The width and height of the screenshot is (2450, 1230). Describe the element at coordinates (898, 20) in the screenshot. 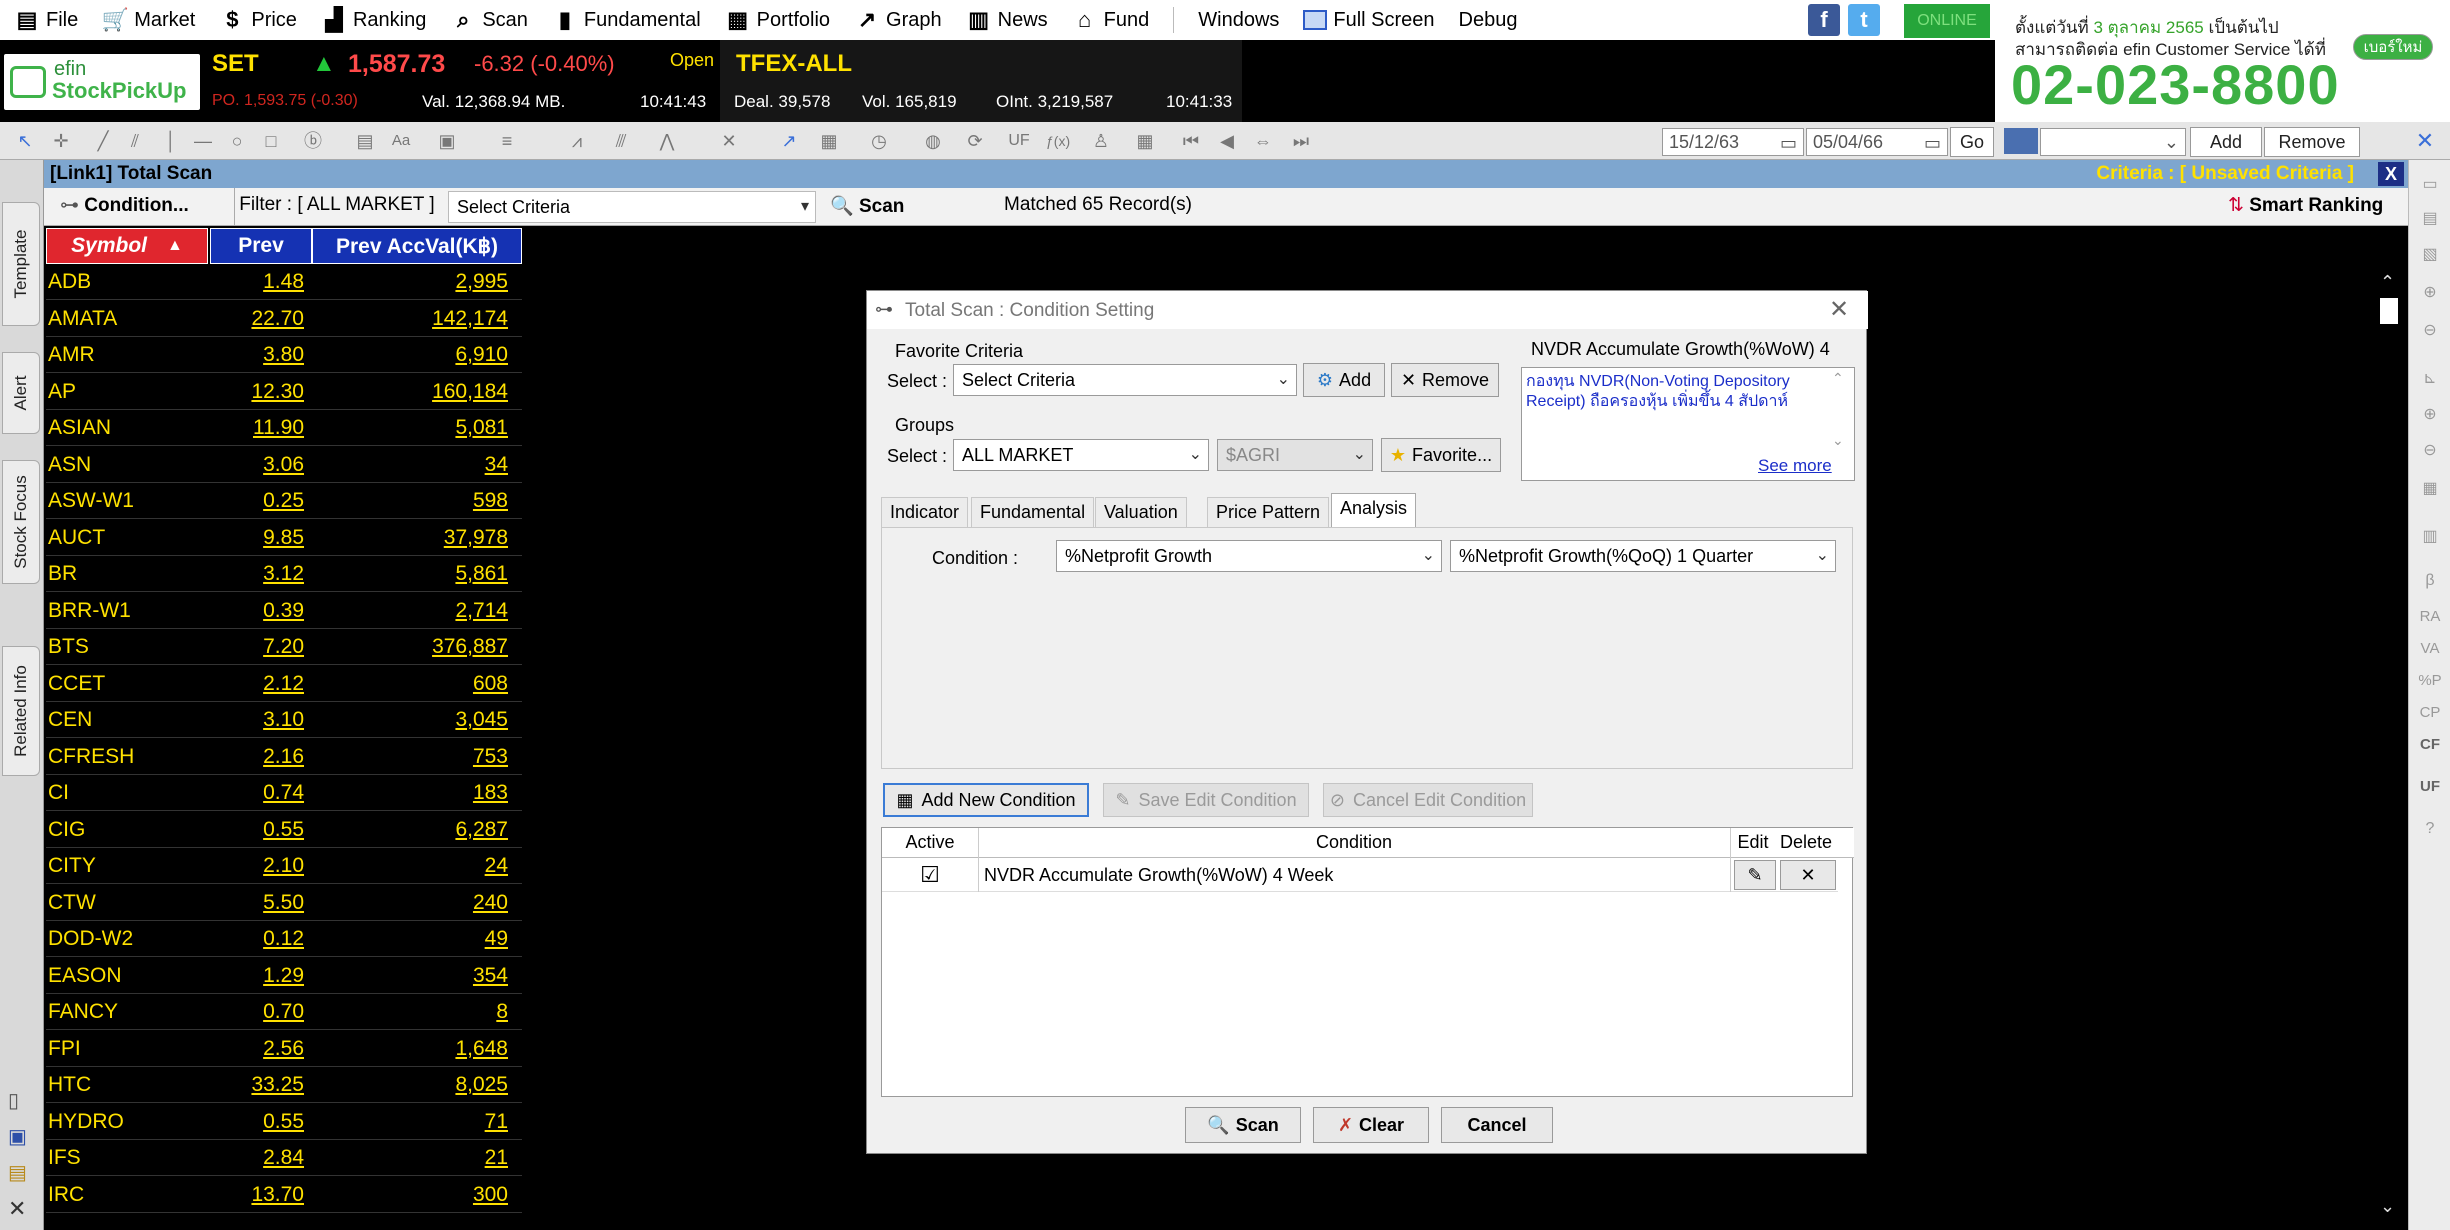

I see `menu-graph: ↗ Graph` at that location.